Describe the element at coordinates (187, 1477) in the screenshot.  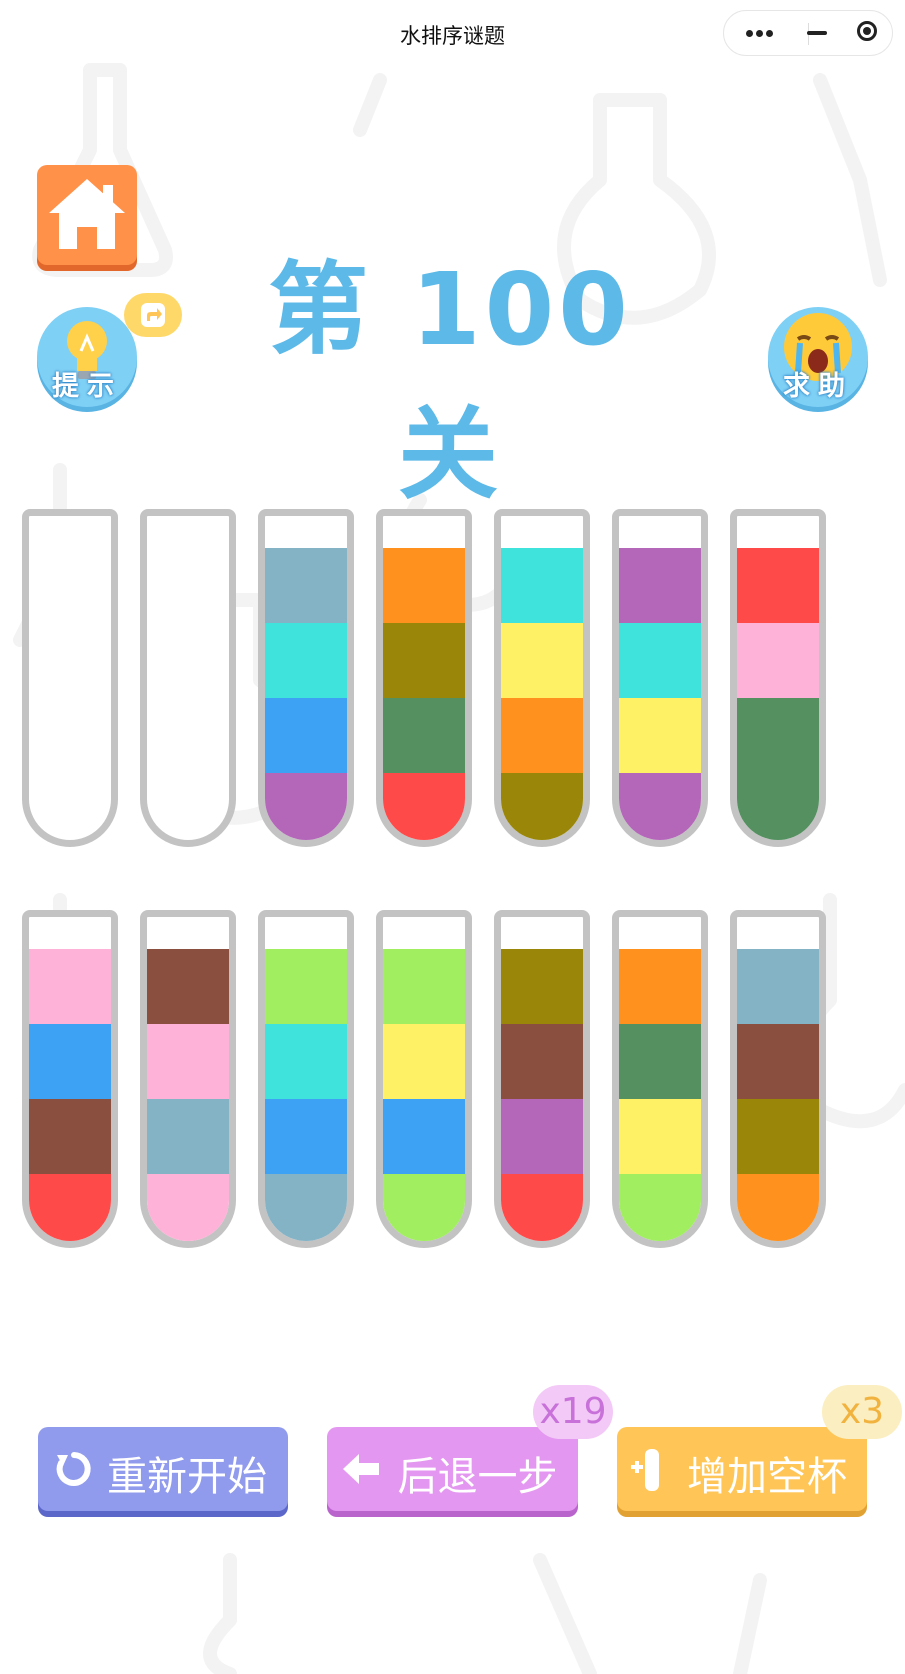
I see `restart-label: 重新开始` at that location.